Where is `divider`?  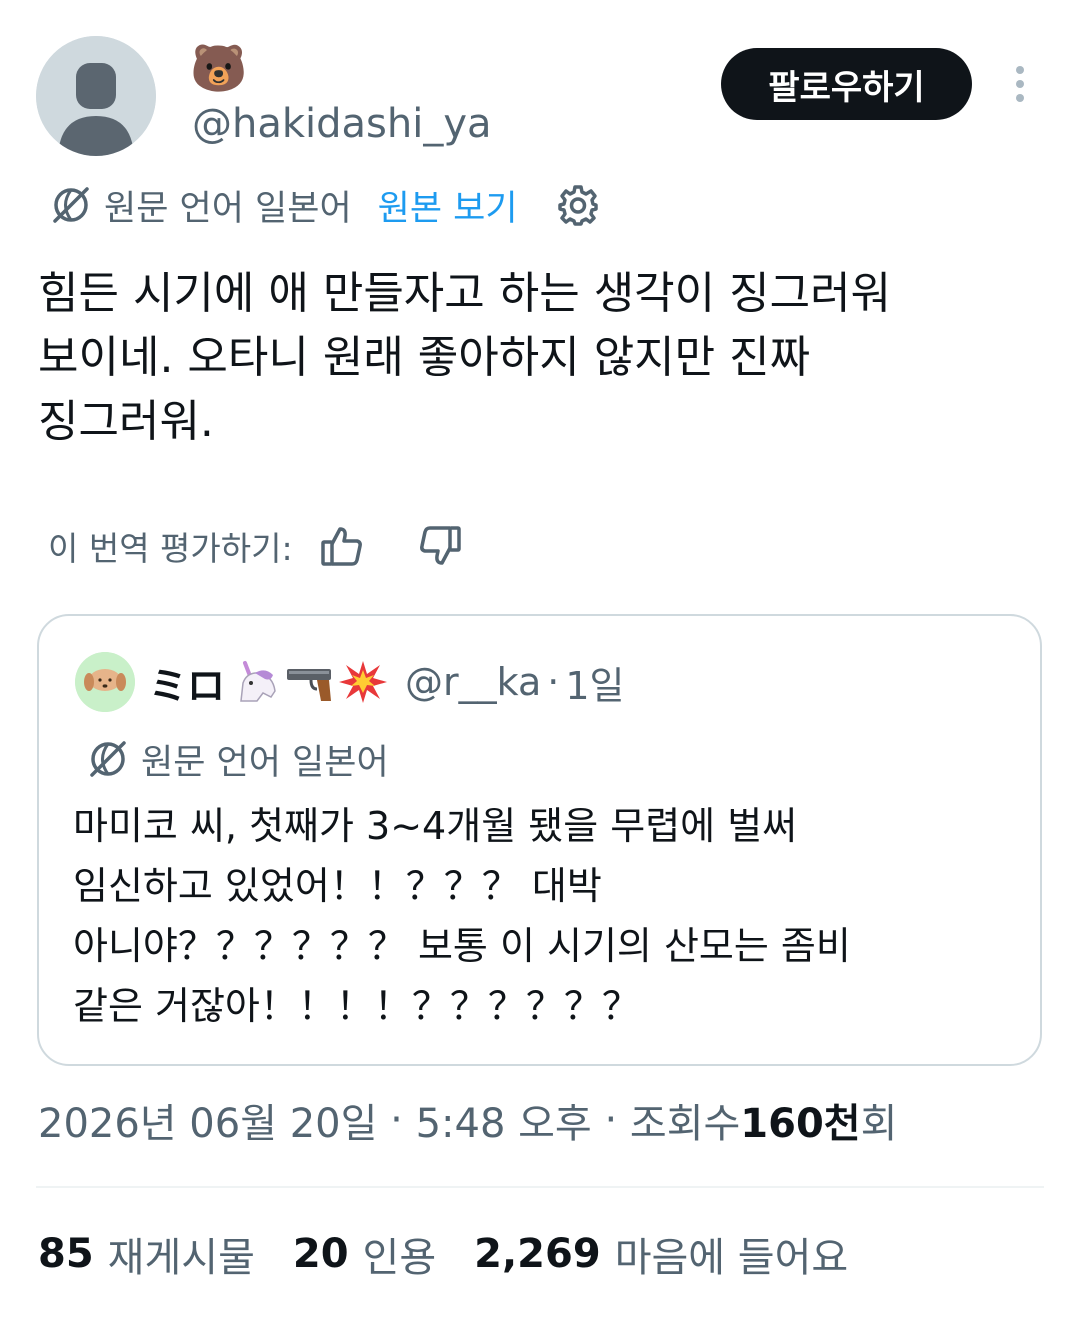
divider is located at coordinates (540, 1187).